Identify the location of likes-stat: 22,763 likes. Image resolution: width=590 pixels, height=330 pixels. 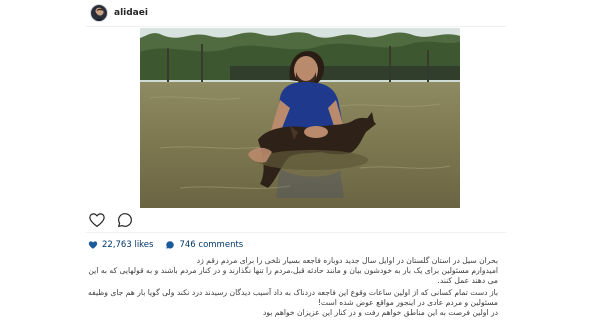
(120, 245).